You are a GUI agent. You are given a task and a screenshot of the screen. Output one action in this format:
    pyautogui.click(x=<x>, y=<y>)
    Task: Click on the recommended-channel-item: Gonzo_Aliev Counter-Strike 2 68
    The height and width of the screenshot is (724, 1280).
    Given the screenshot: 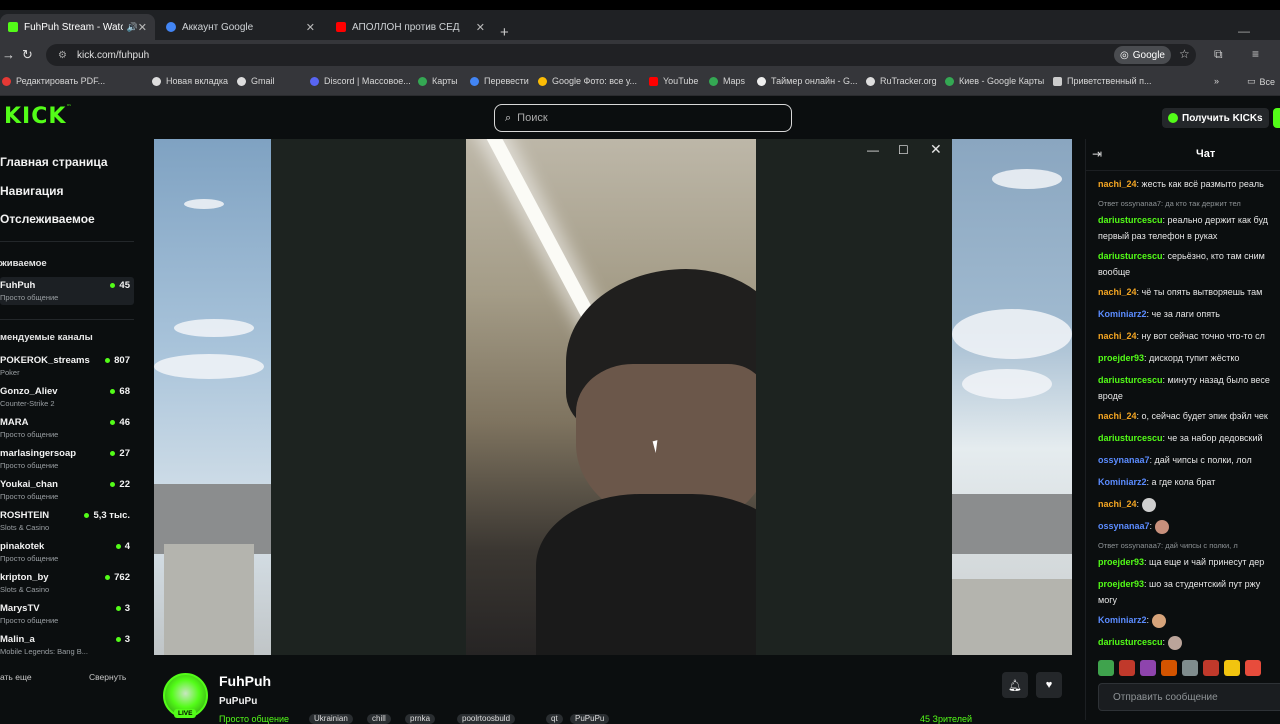 What is the action you would take?
    pyautogui.click(x=67, y=397)
    